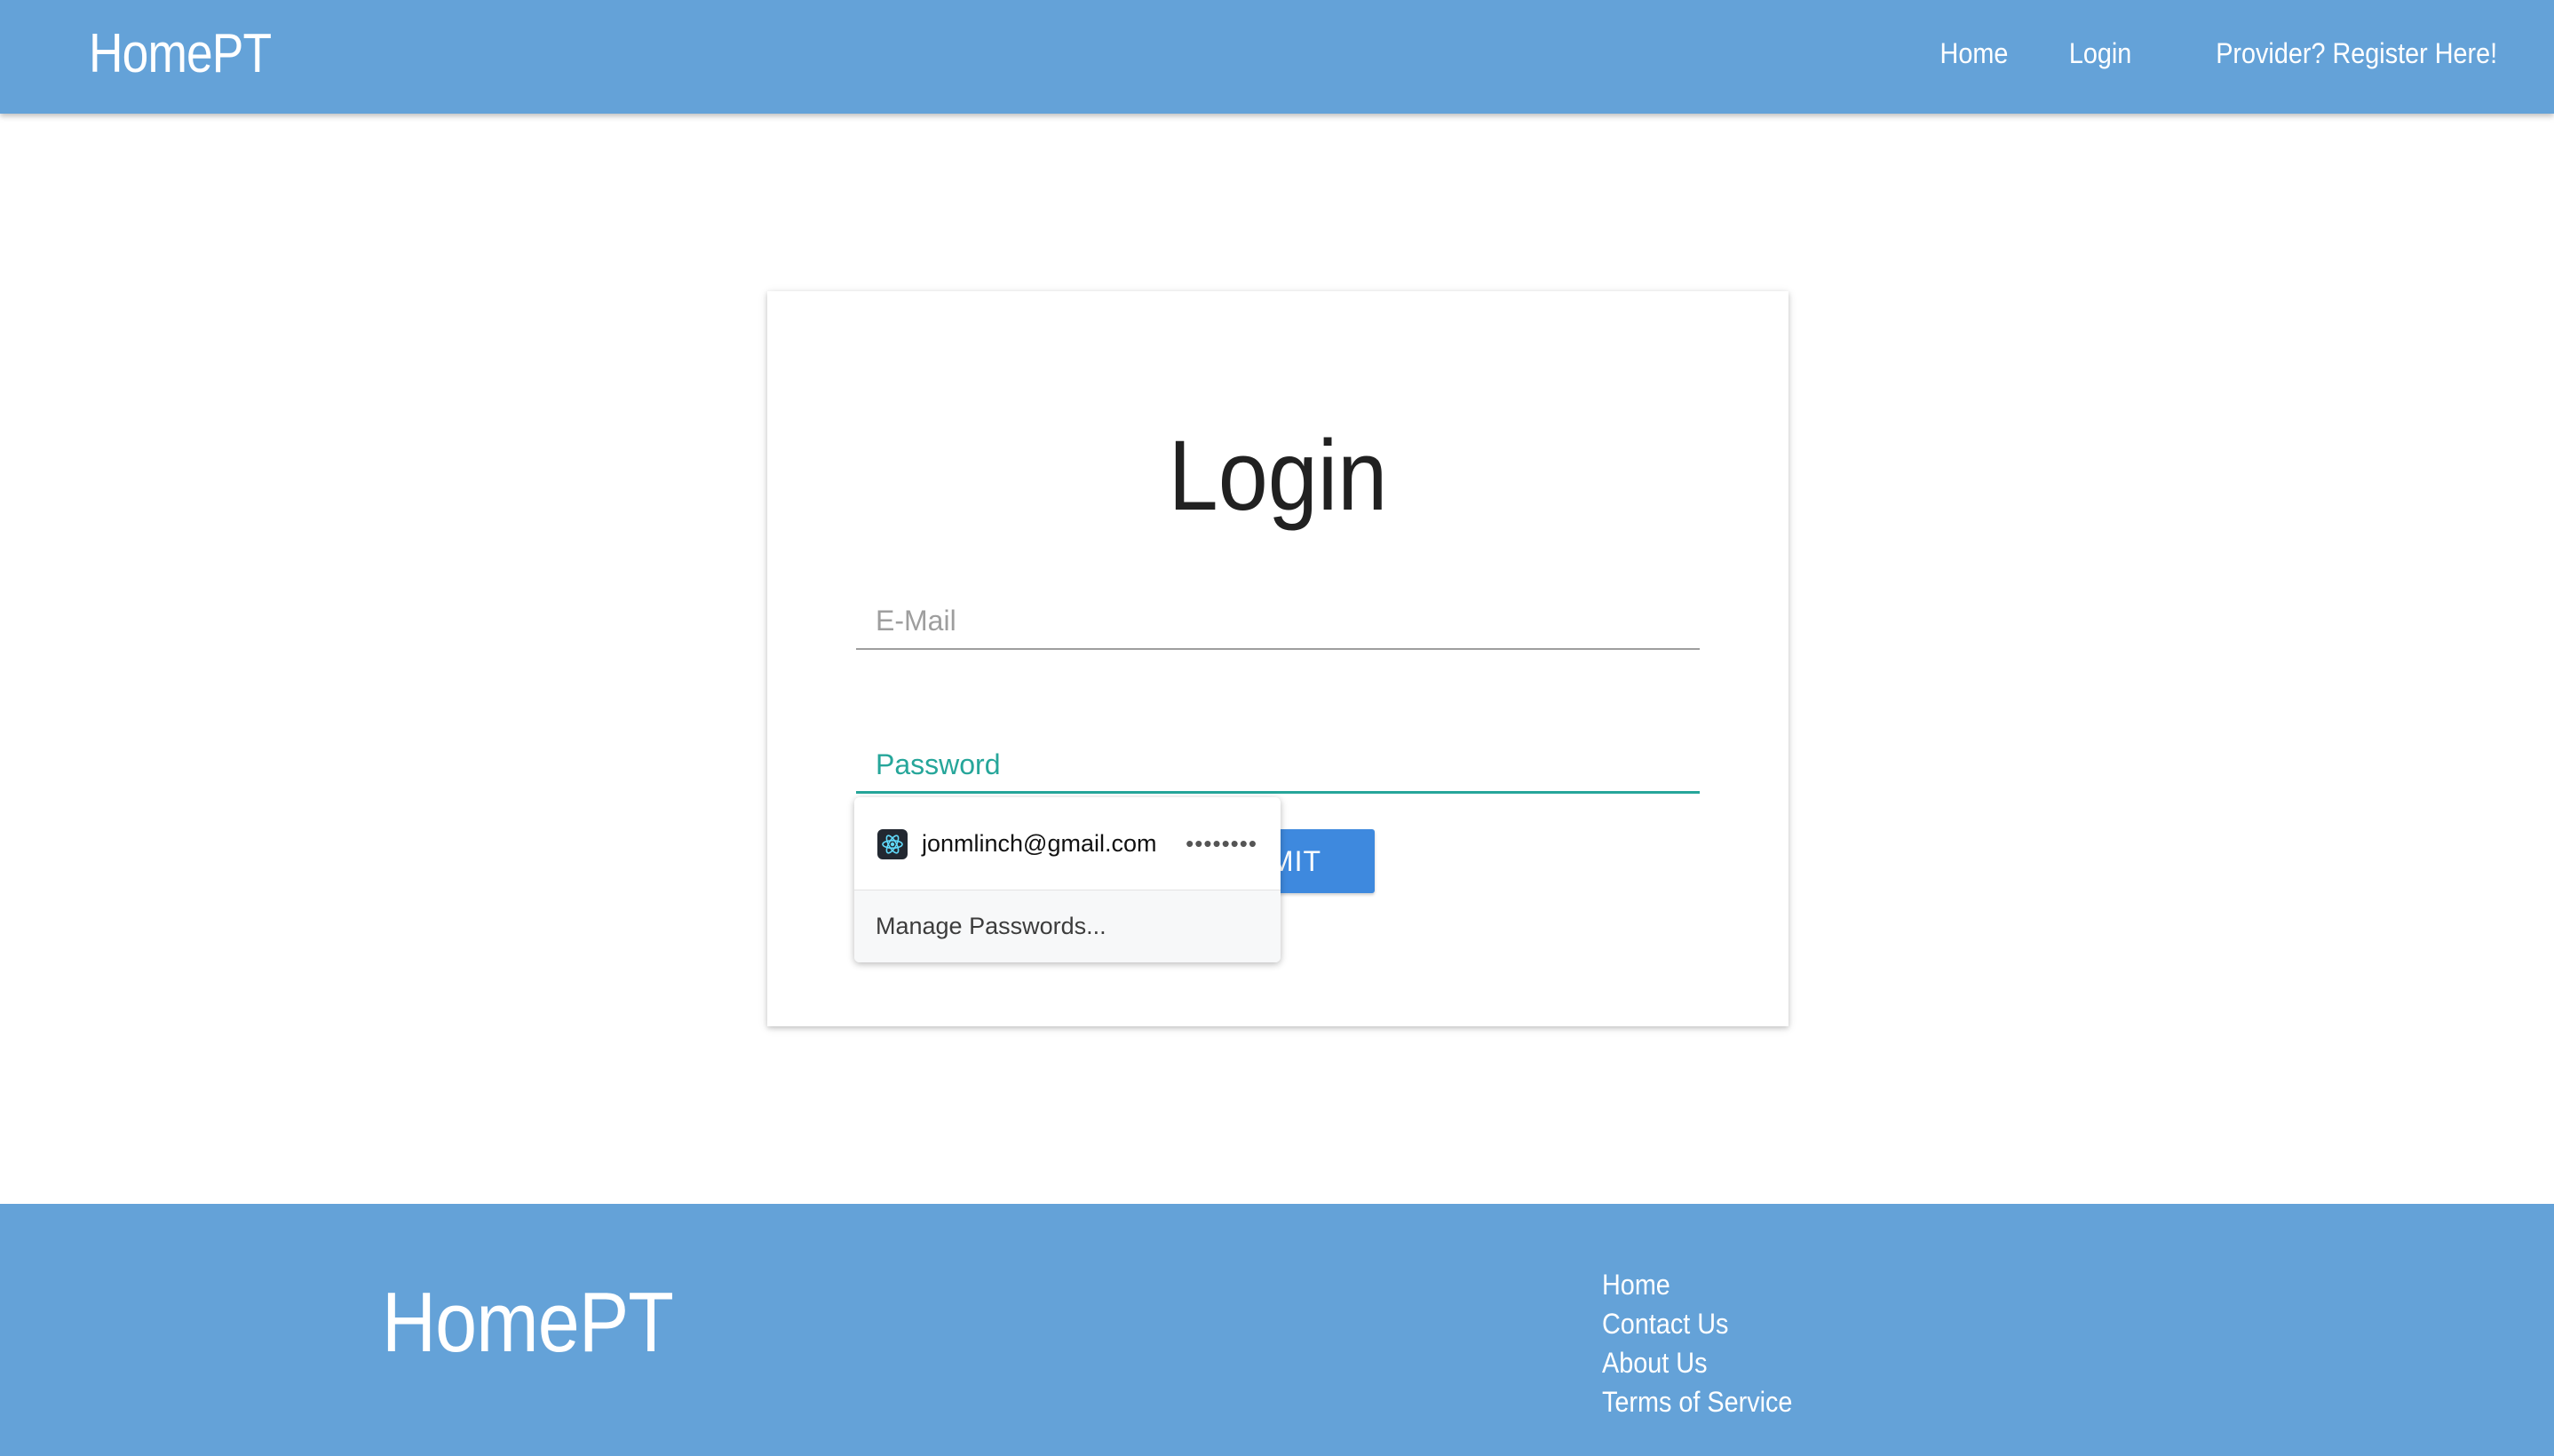  I want to click on navbar-brand: HomePT, so click(181, 54).